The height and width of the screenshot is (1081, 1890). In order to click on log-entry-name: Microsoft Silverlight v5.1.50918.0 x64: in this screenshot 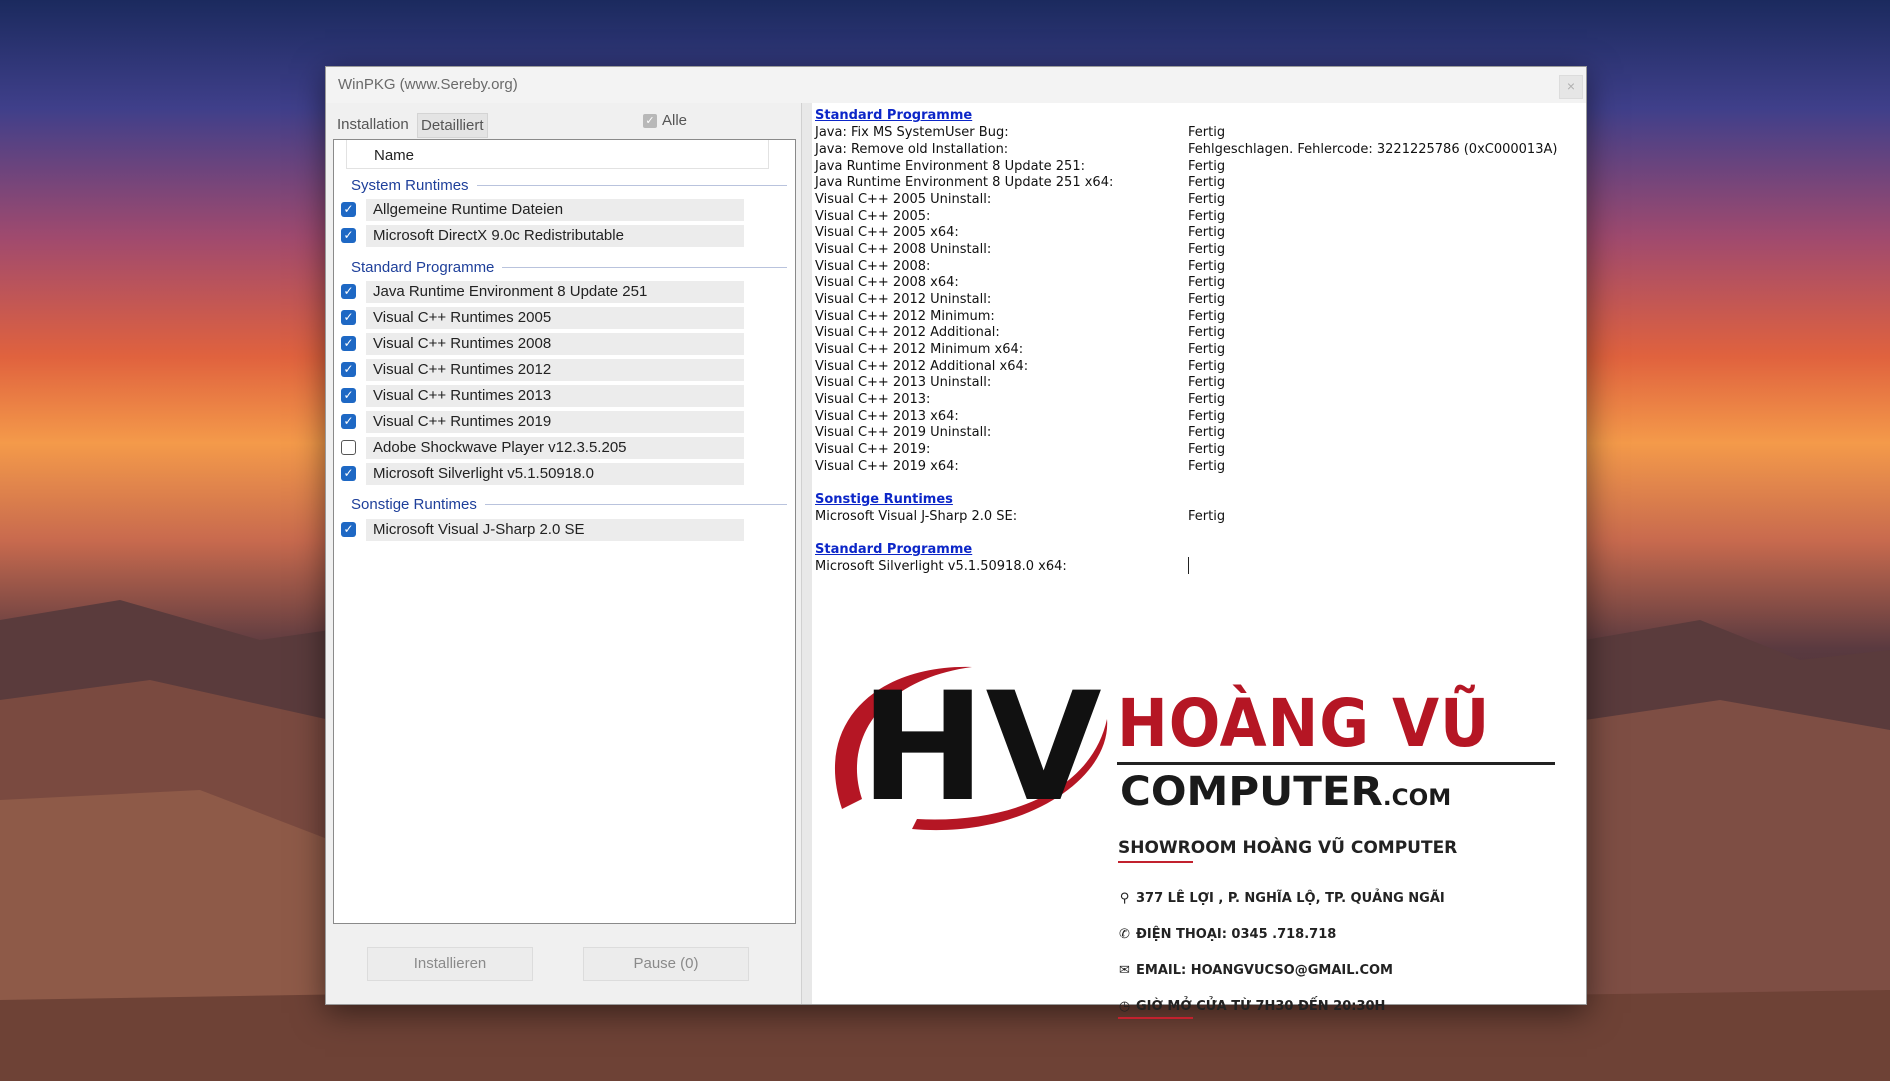, I will do `click(941, 566)`.